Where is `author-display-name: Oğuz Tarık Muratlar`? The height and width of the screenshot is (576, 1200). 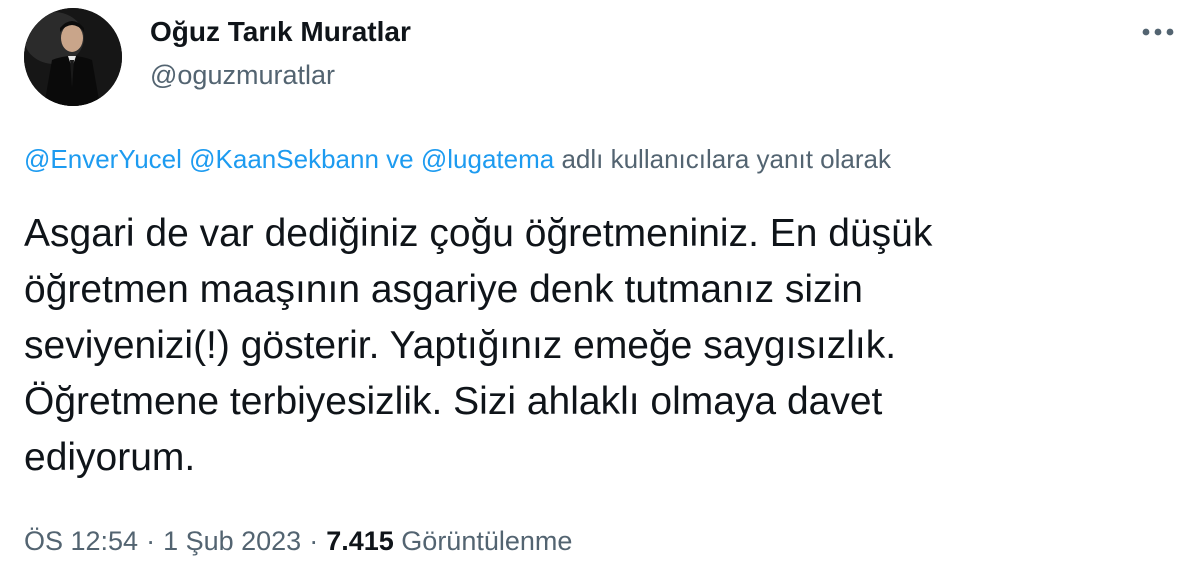
author-display-name: Oğuz Tarık Muratlar is located at coordinates (280, 32).